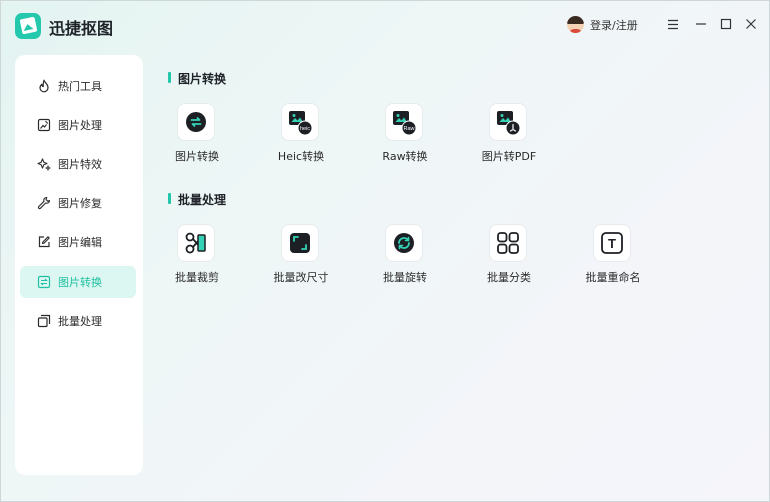 This screenshot has width=770, height=502. What do you see at coordinates (28, 26) in the screenshot?
I see `app-logo-icon` at bounding box center [28, 26].